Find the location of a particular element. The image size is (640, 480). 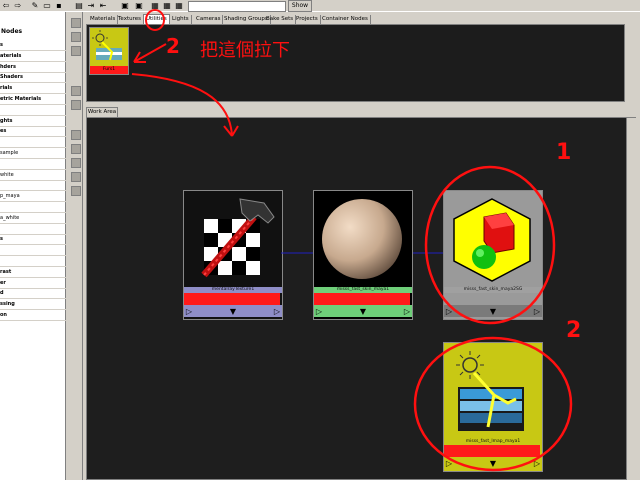

work-scrollbar is located at coordinates (631, 299).